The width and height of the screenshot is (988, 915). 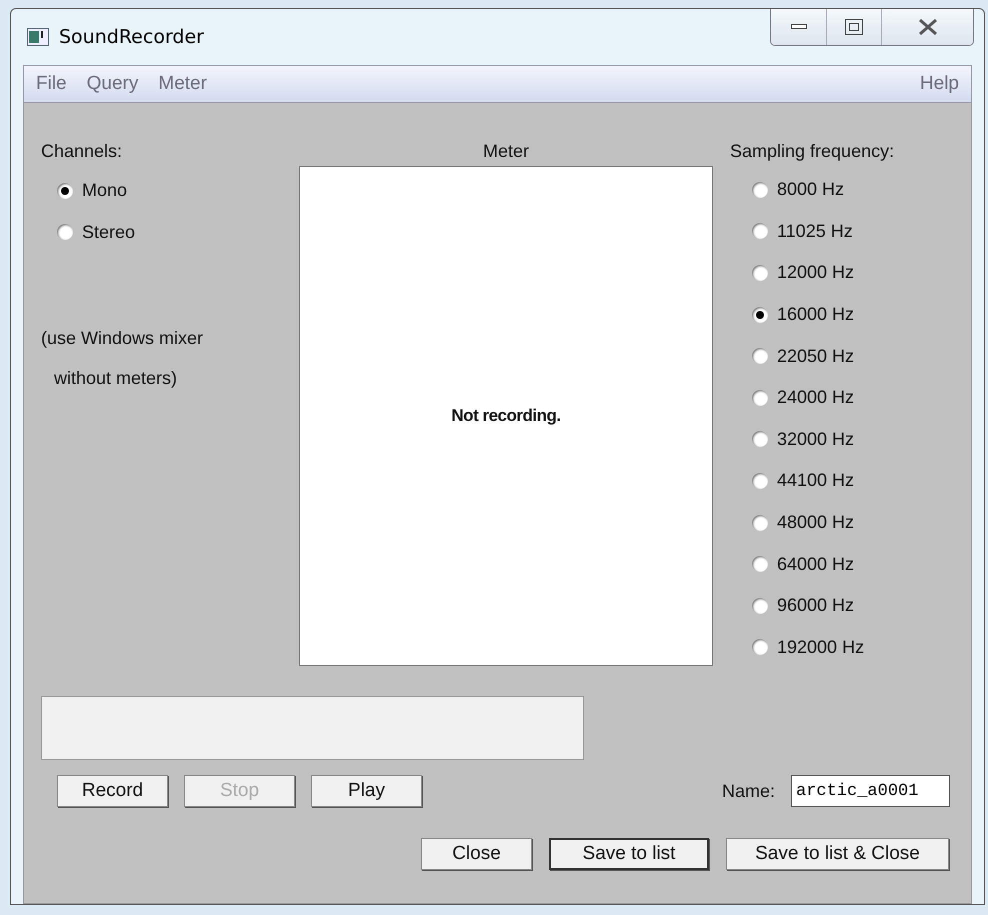 I want to click on action-button: Close, so click(x=476, y=854).